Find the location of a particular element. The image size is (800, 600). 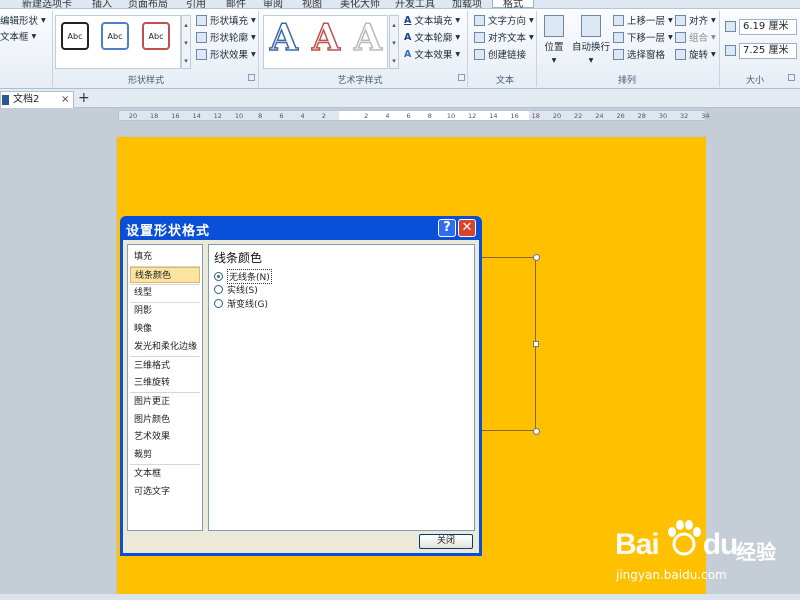

wordart-more: ▴ ▾ ▾ is located at coordinates (394, 42).